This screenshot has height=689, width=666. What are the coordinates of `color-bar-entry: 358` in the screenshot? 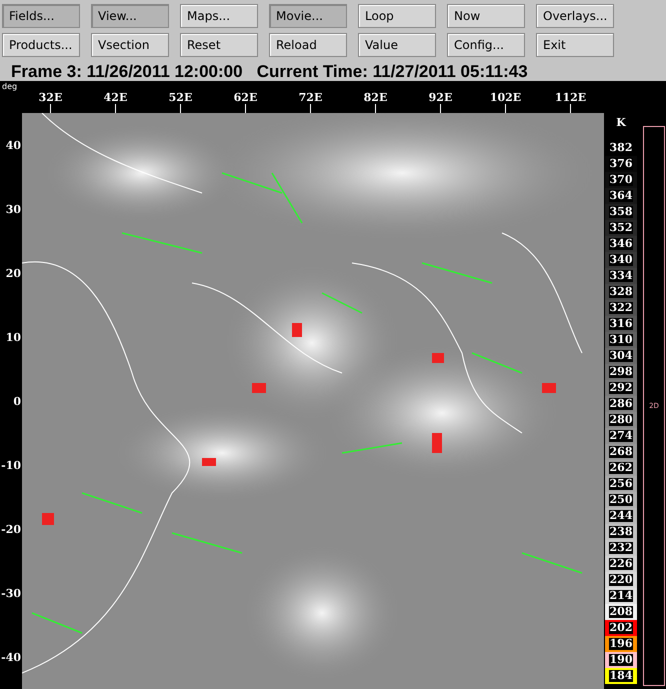 It's located at (621, 212).